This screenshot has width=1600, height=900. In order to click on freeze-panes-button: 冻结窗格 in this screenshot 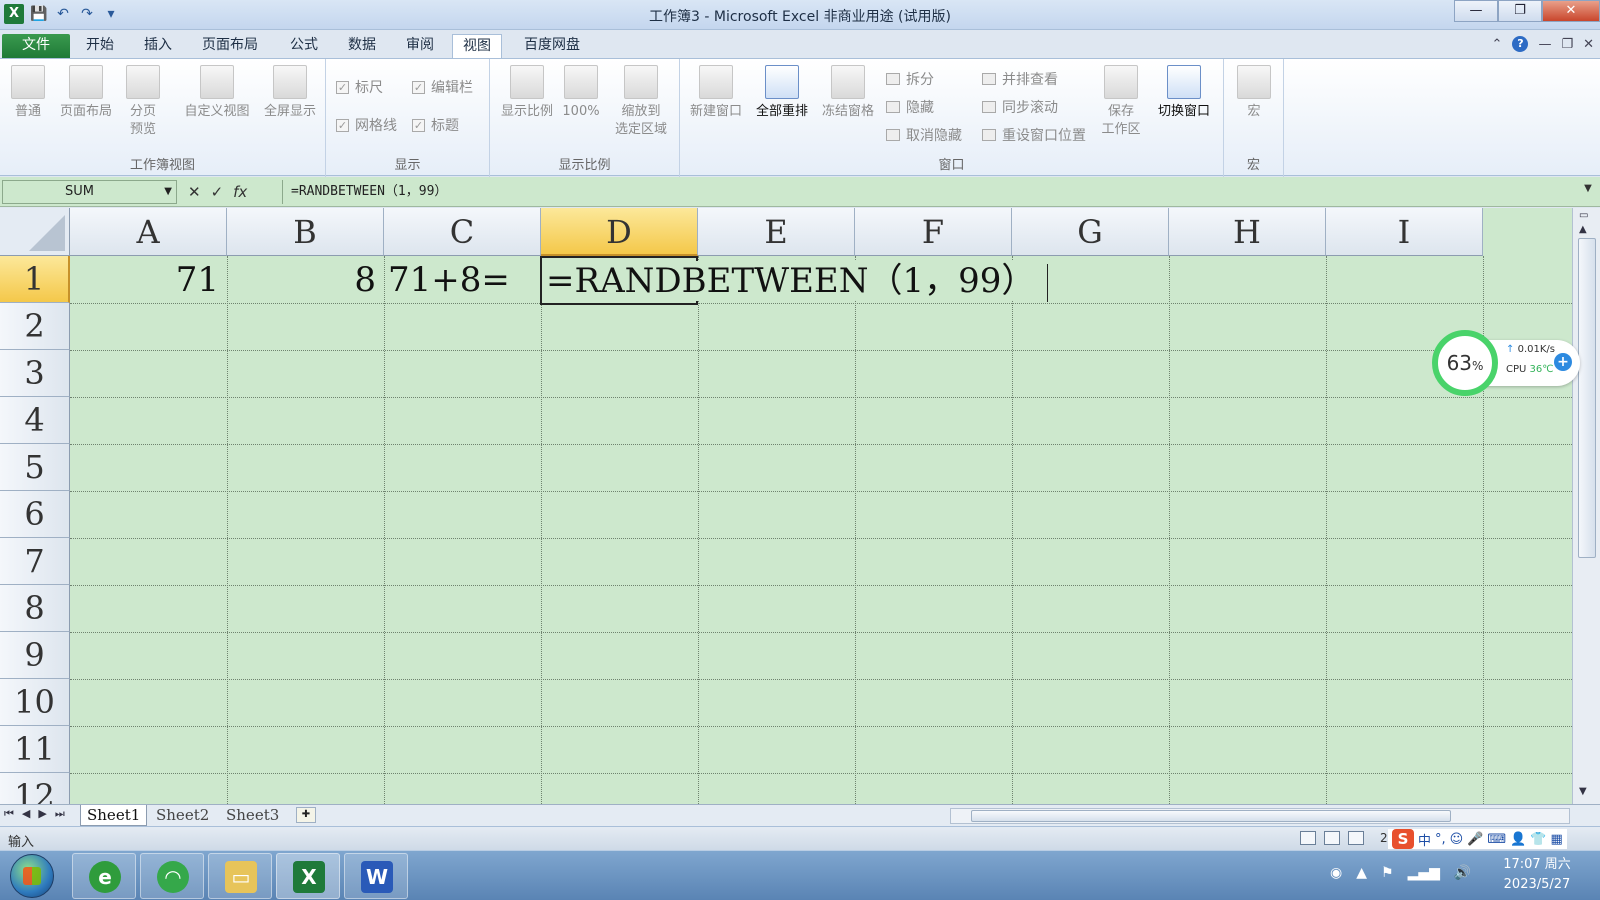, I will do `click(848, 93)`.